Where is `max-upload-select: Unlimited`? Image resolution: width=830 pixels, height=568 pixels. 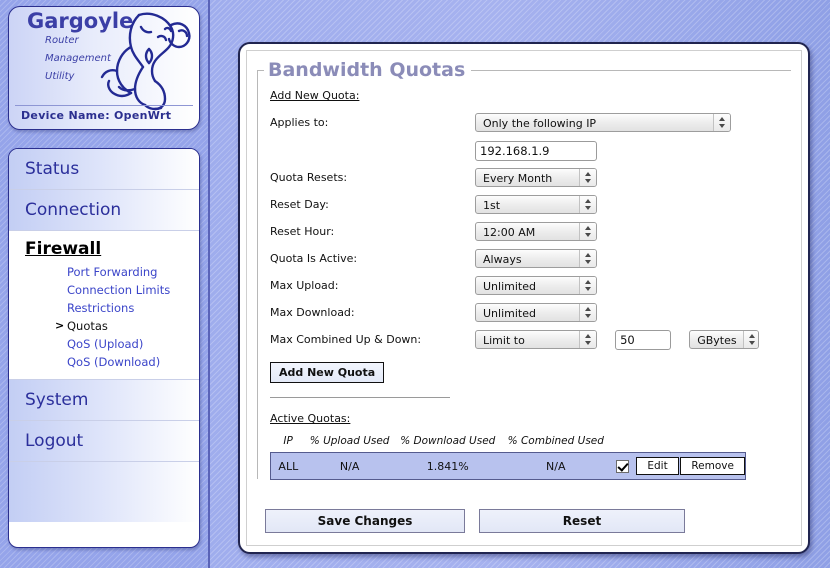 max-upload-select: Unlimited is located at coordinates (536, 285).